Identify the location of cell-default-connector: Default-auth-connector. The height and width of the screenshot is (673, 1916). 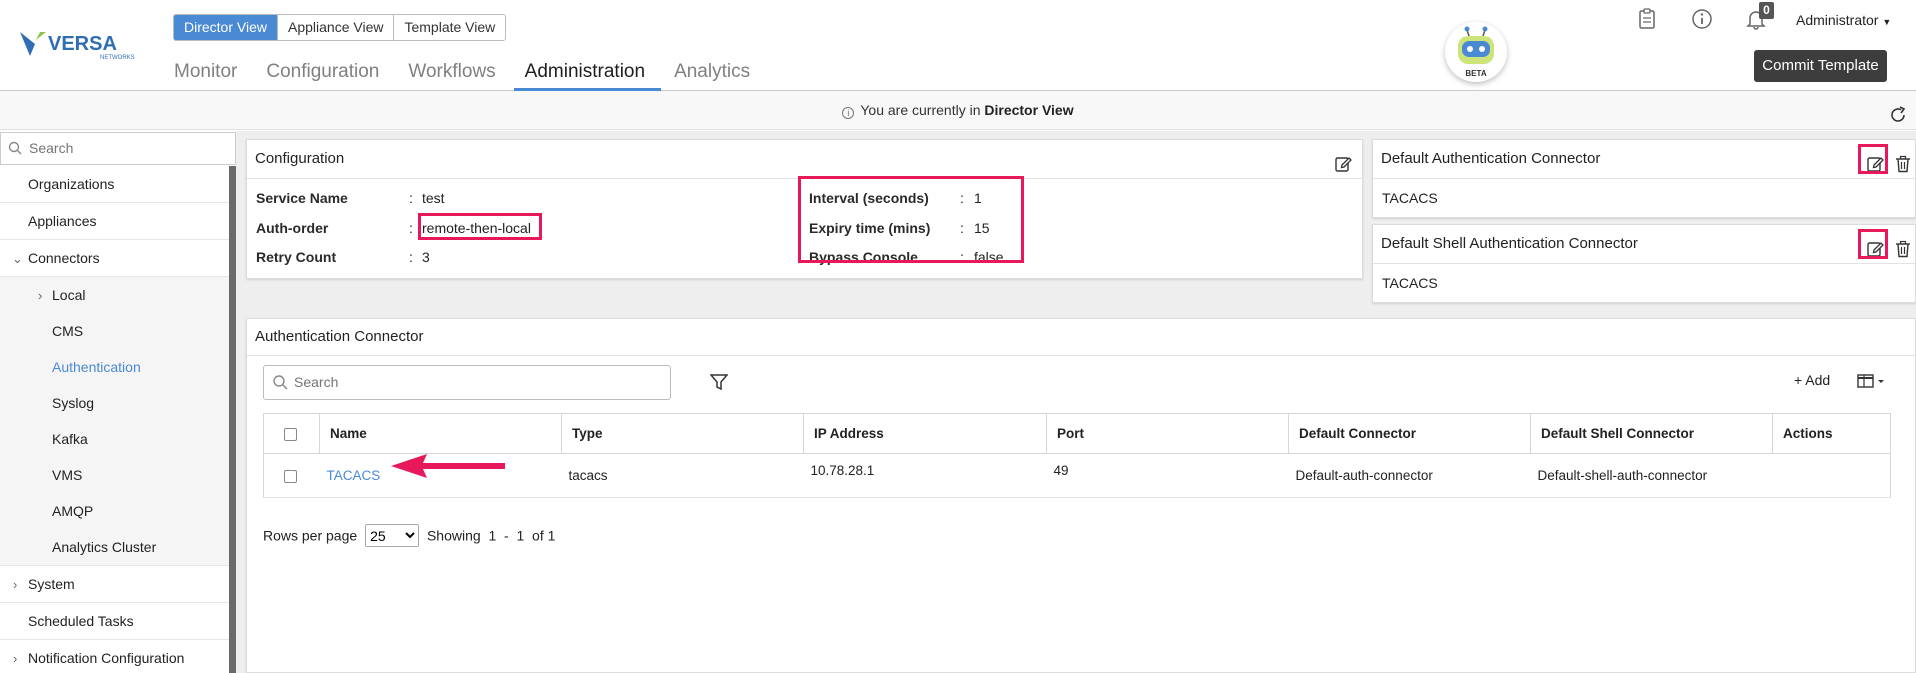
(1409, 475).